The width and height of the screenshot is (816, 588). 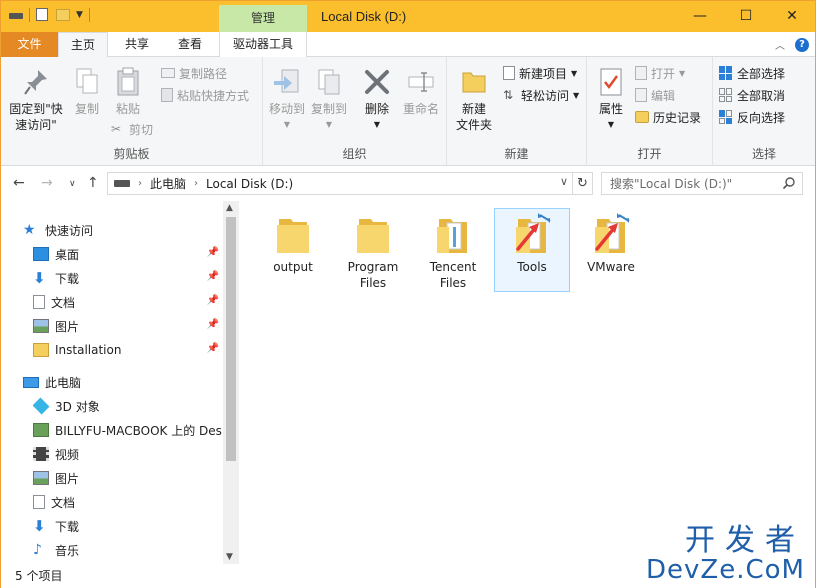 I want to click on folder-icon, so click(x=41, y=350).